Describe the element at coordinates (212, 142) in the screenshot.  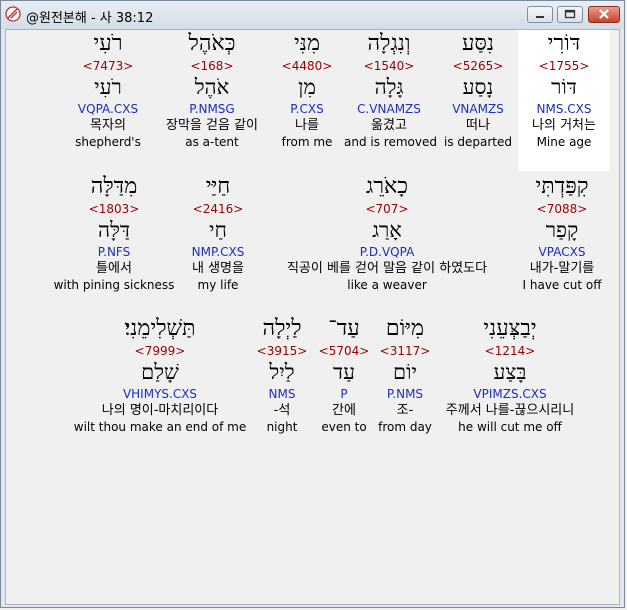
I see `english-gloss: as a-tent` at that location.